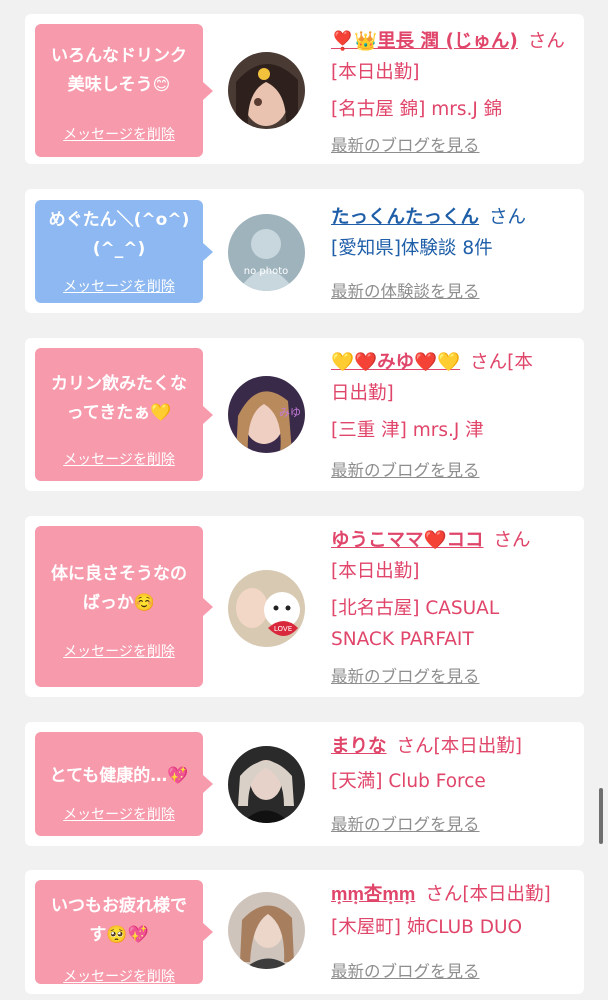 This screenshot has width=608, height=1000. Describe the element at coordinates (395, 362) in the screenshot. I see `cast-name-link: 💛❤️みゆ❤️💛` at that location.